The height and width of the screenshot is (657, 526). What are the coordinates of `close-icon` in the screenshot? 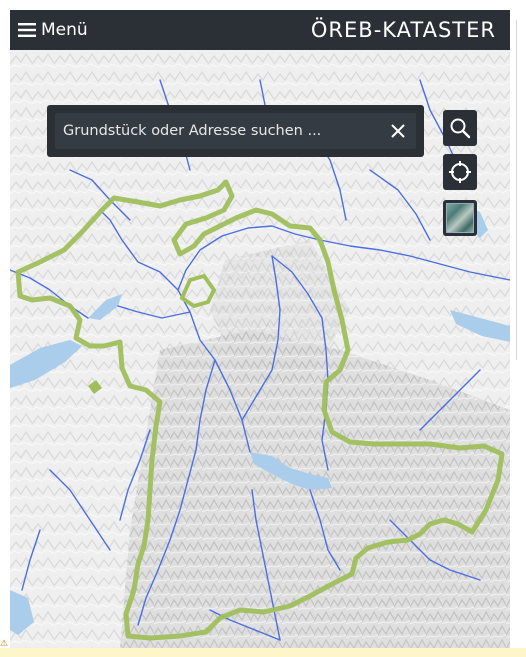 It's located at (398, 131).